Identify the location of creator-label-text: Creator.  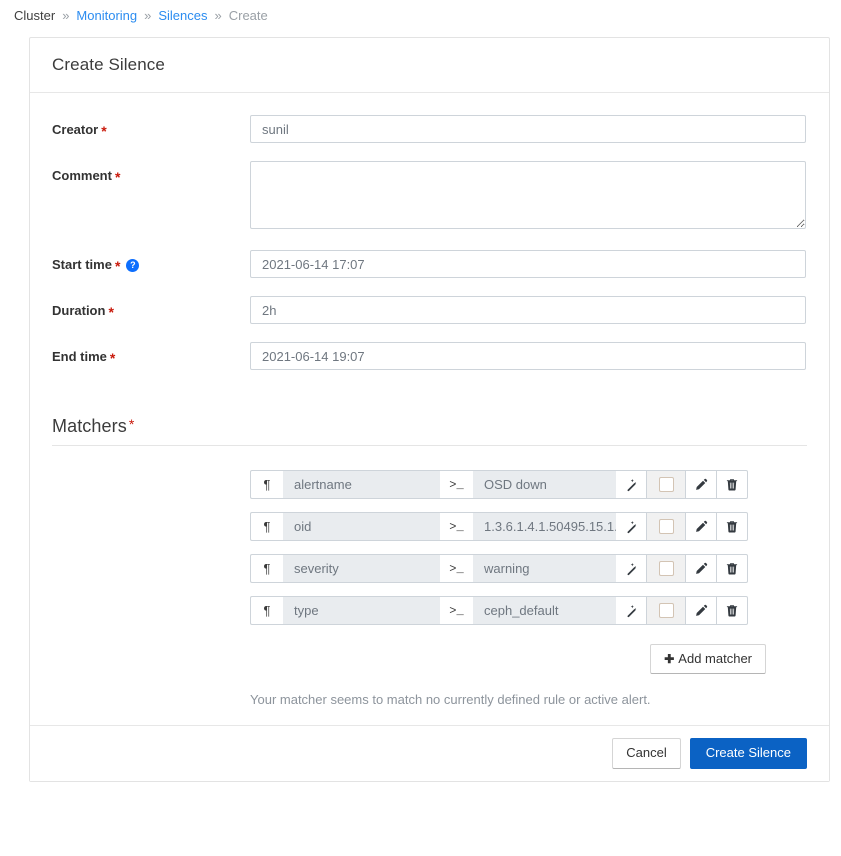
(75, 129).